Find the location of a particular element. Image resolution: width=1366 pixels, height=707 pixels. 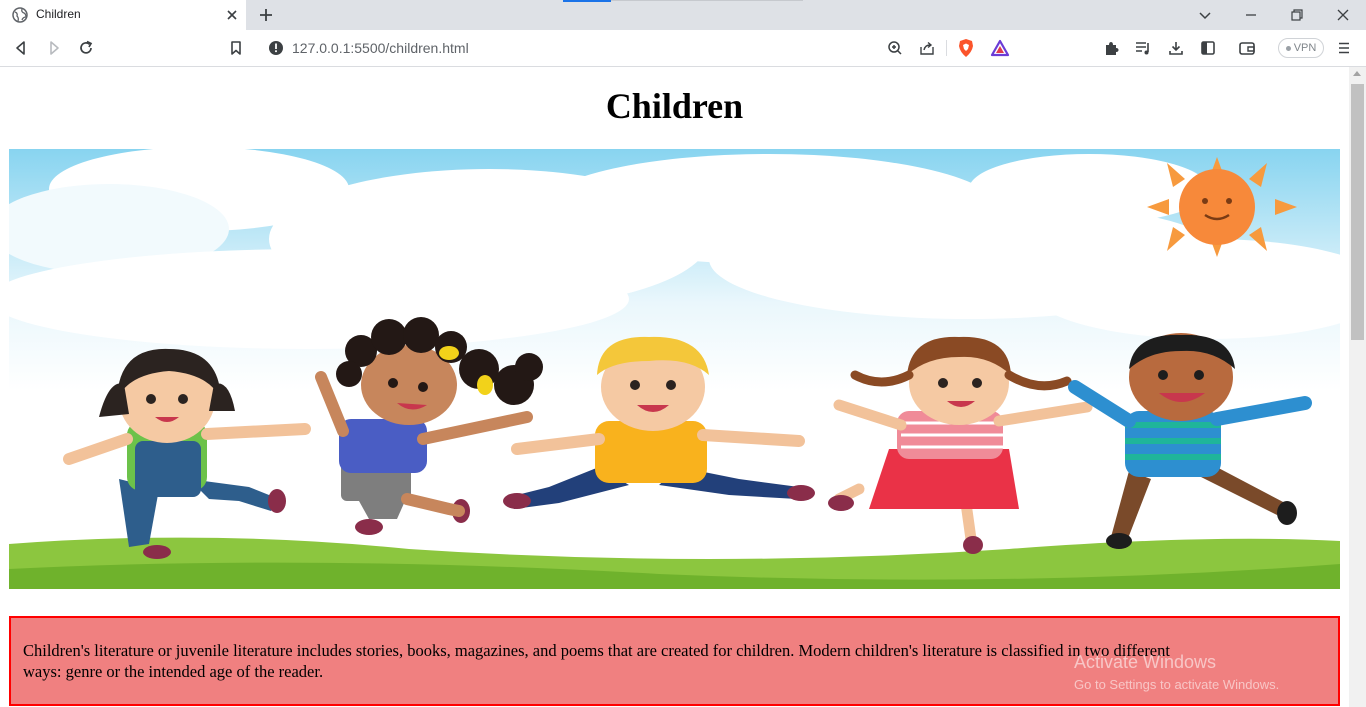

brave-rewards-icon is located at coordinates (1000, 48).